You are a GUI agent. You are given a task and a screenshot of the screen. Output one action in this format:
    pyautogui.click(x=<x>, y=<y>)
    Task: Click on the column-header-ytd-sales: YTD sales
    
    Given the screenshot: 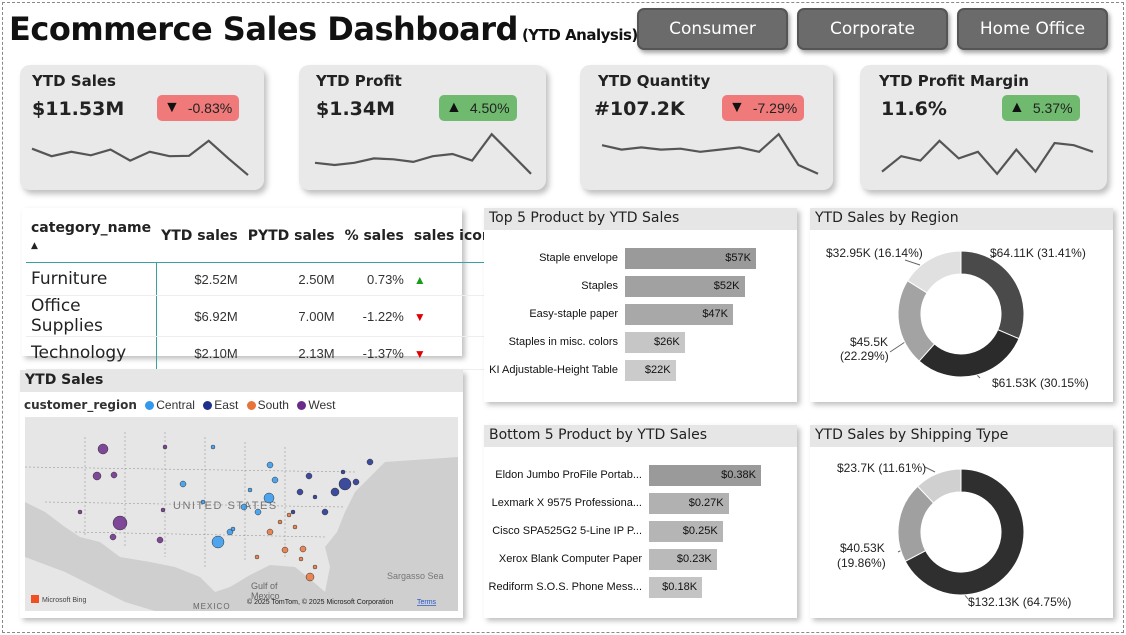 What is the action you would take?
    pyautogui.click(x=199, y=237)
    